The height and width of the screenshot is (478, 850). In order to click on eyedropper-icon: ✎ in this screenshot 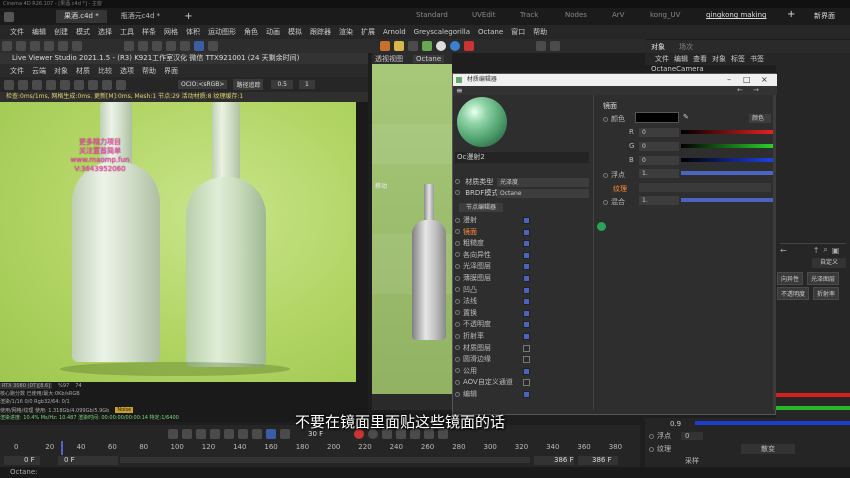, I will do `click(686, 117)`.